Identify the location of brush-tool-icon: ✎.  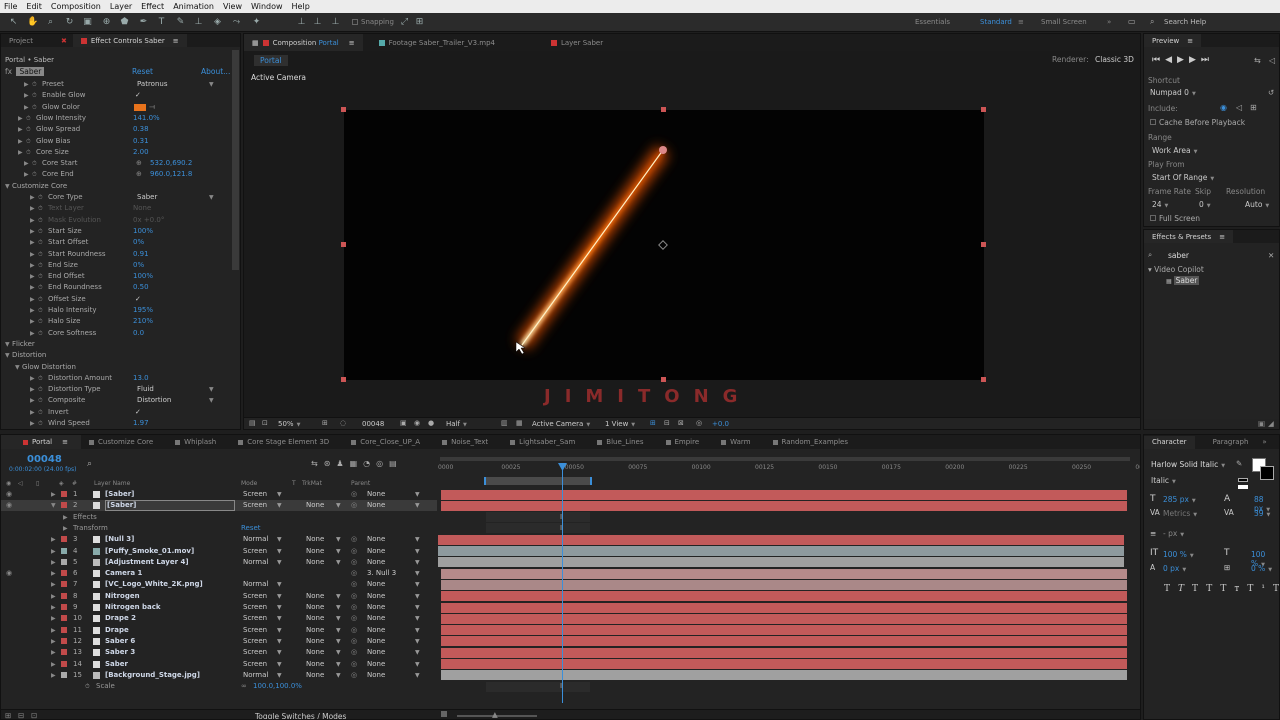
(180, 22).